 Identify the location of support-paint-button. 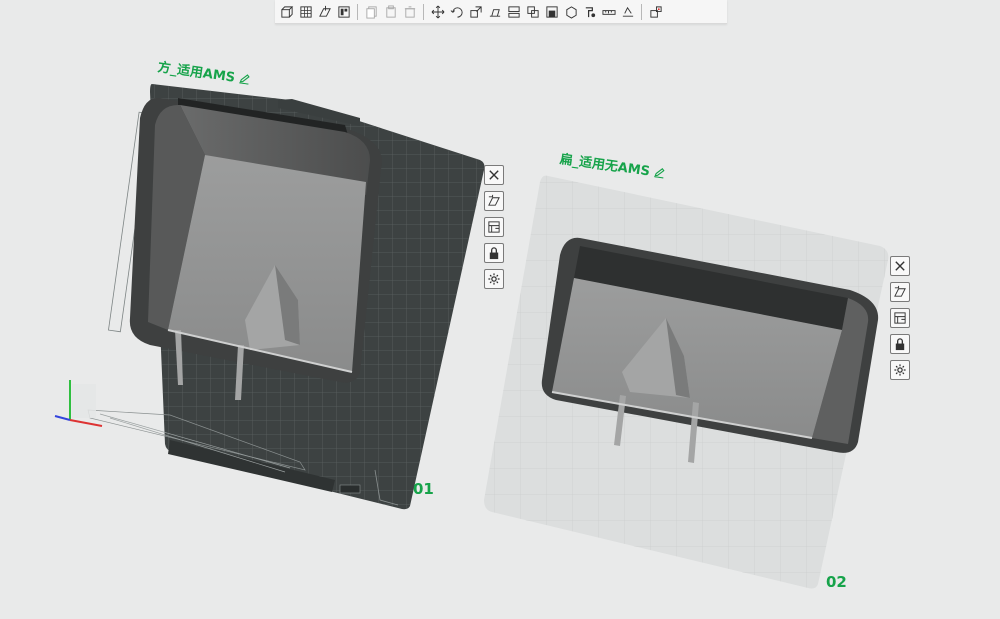
(551, 12).